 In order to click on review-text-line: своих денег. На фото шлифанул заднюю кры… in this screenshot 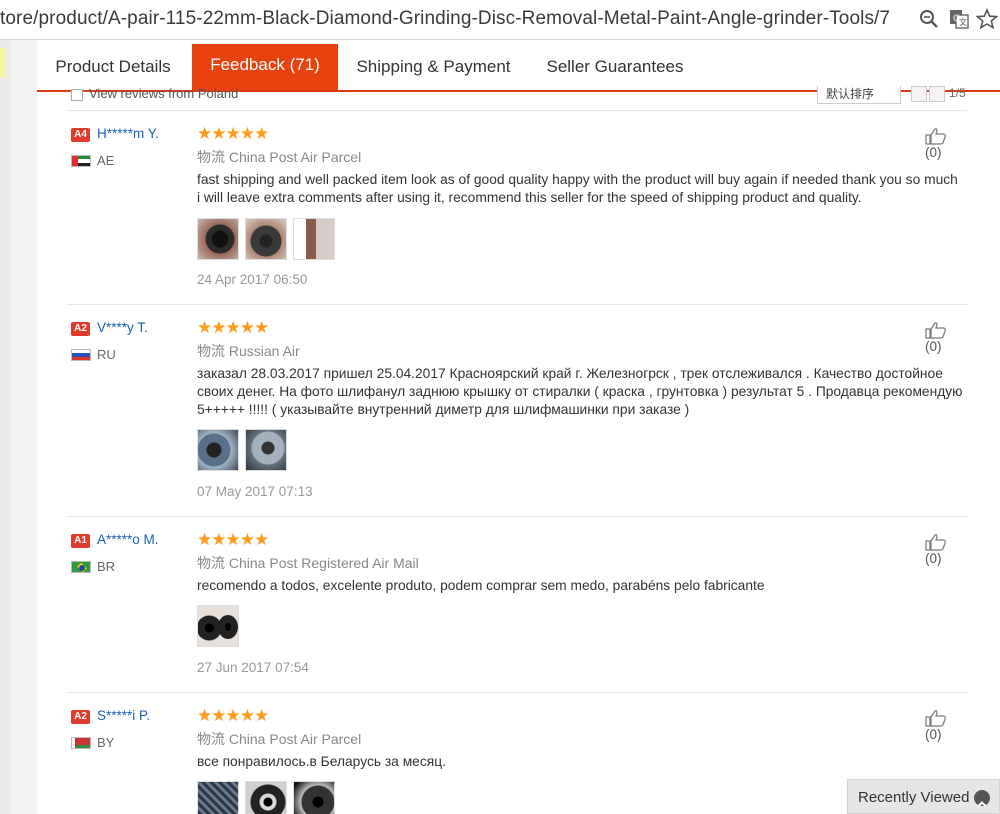, I will do `click(580, 391)`.